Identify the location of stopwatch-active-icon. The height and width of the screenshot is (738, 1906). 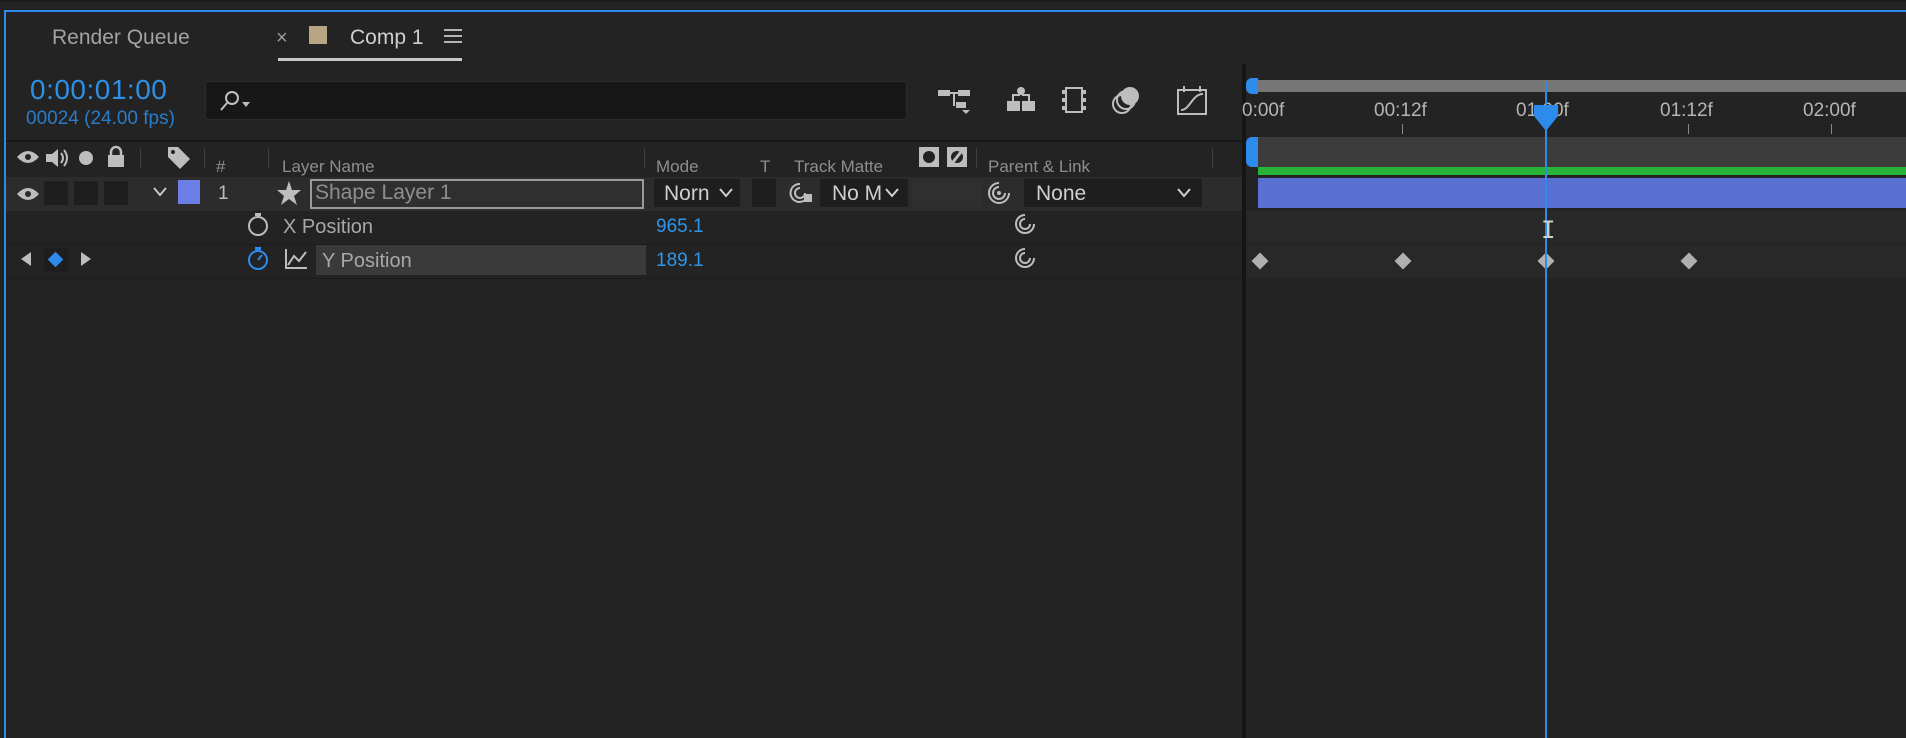
(258, 259).